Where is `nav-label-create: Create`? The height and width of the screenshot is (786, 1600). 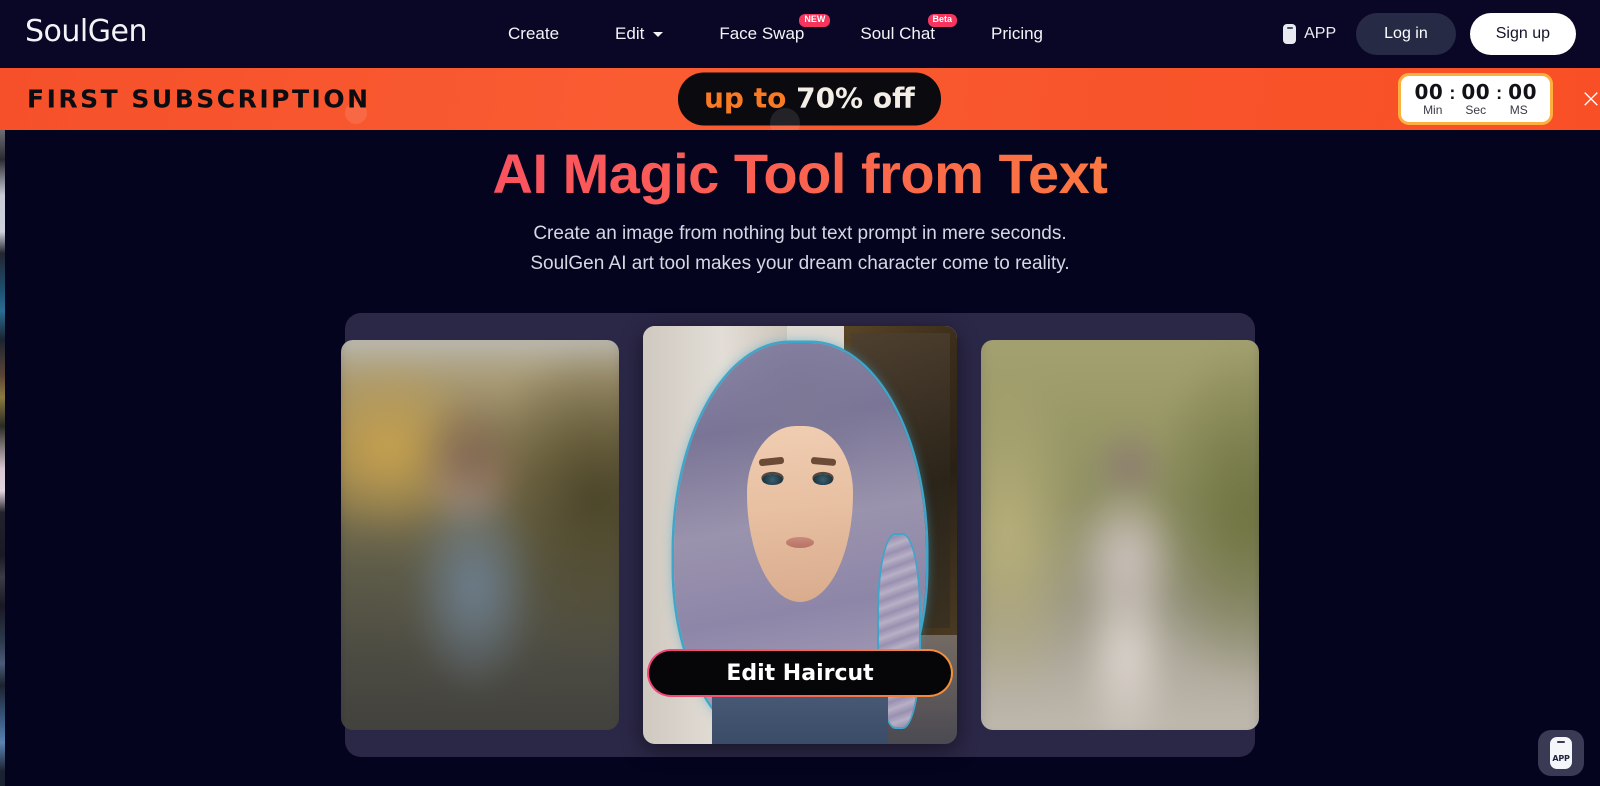 nav-label-create: Create is located at coordinates (534, 33).